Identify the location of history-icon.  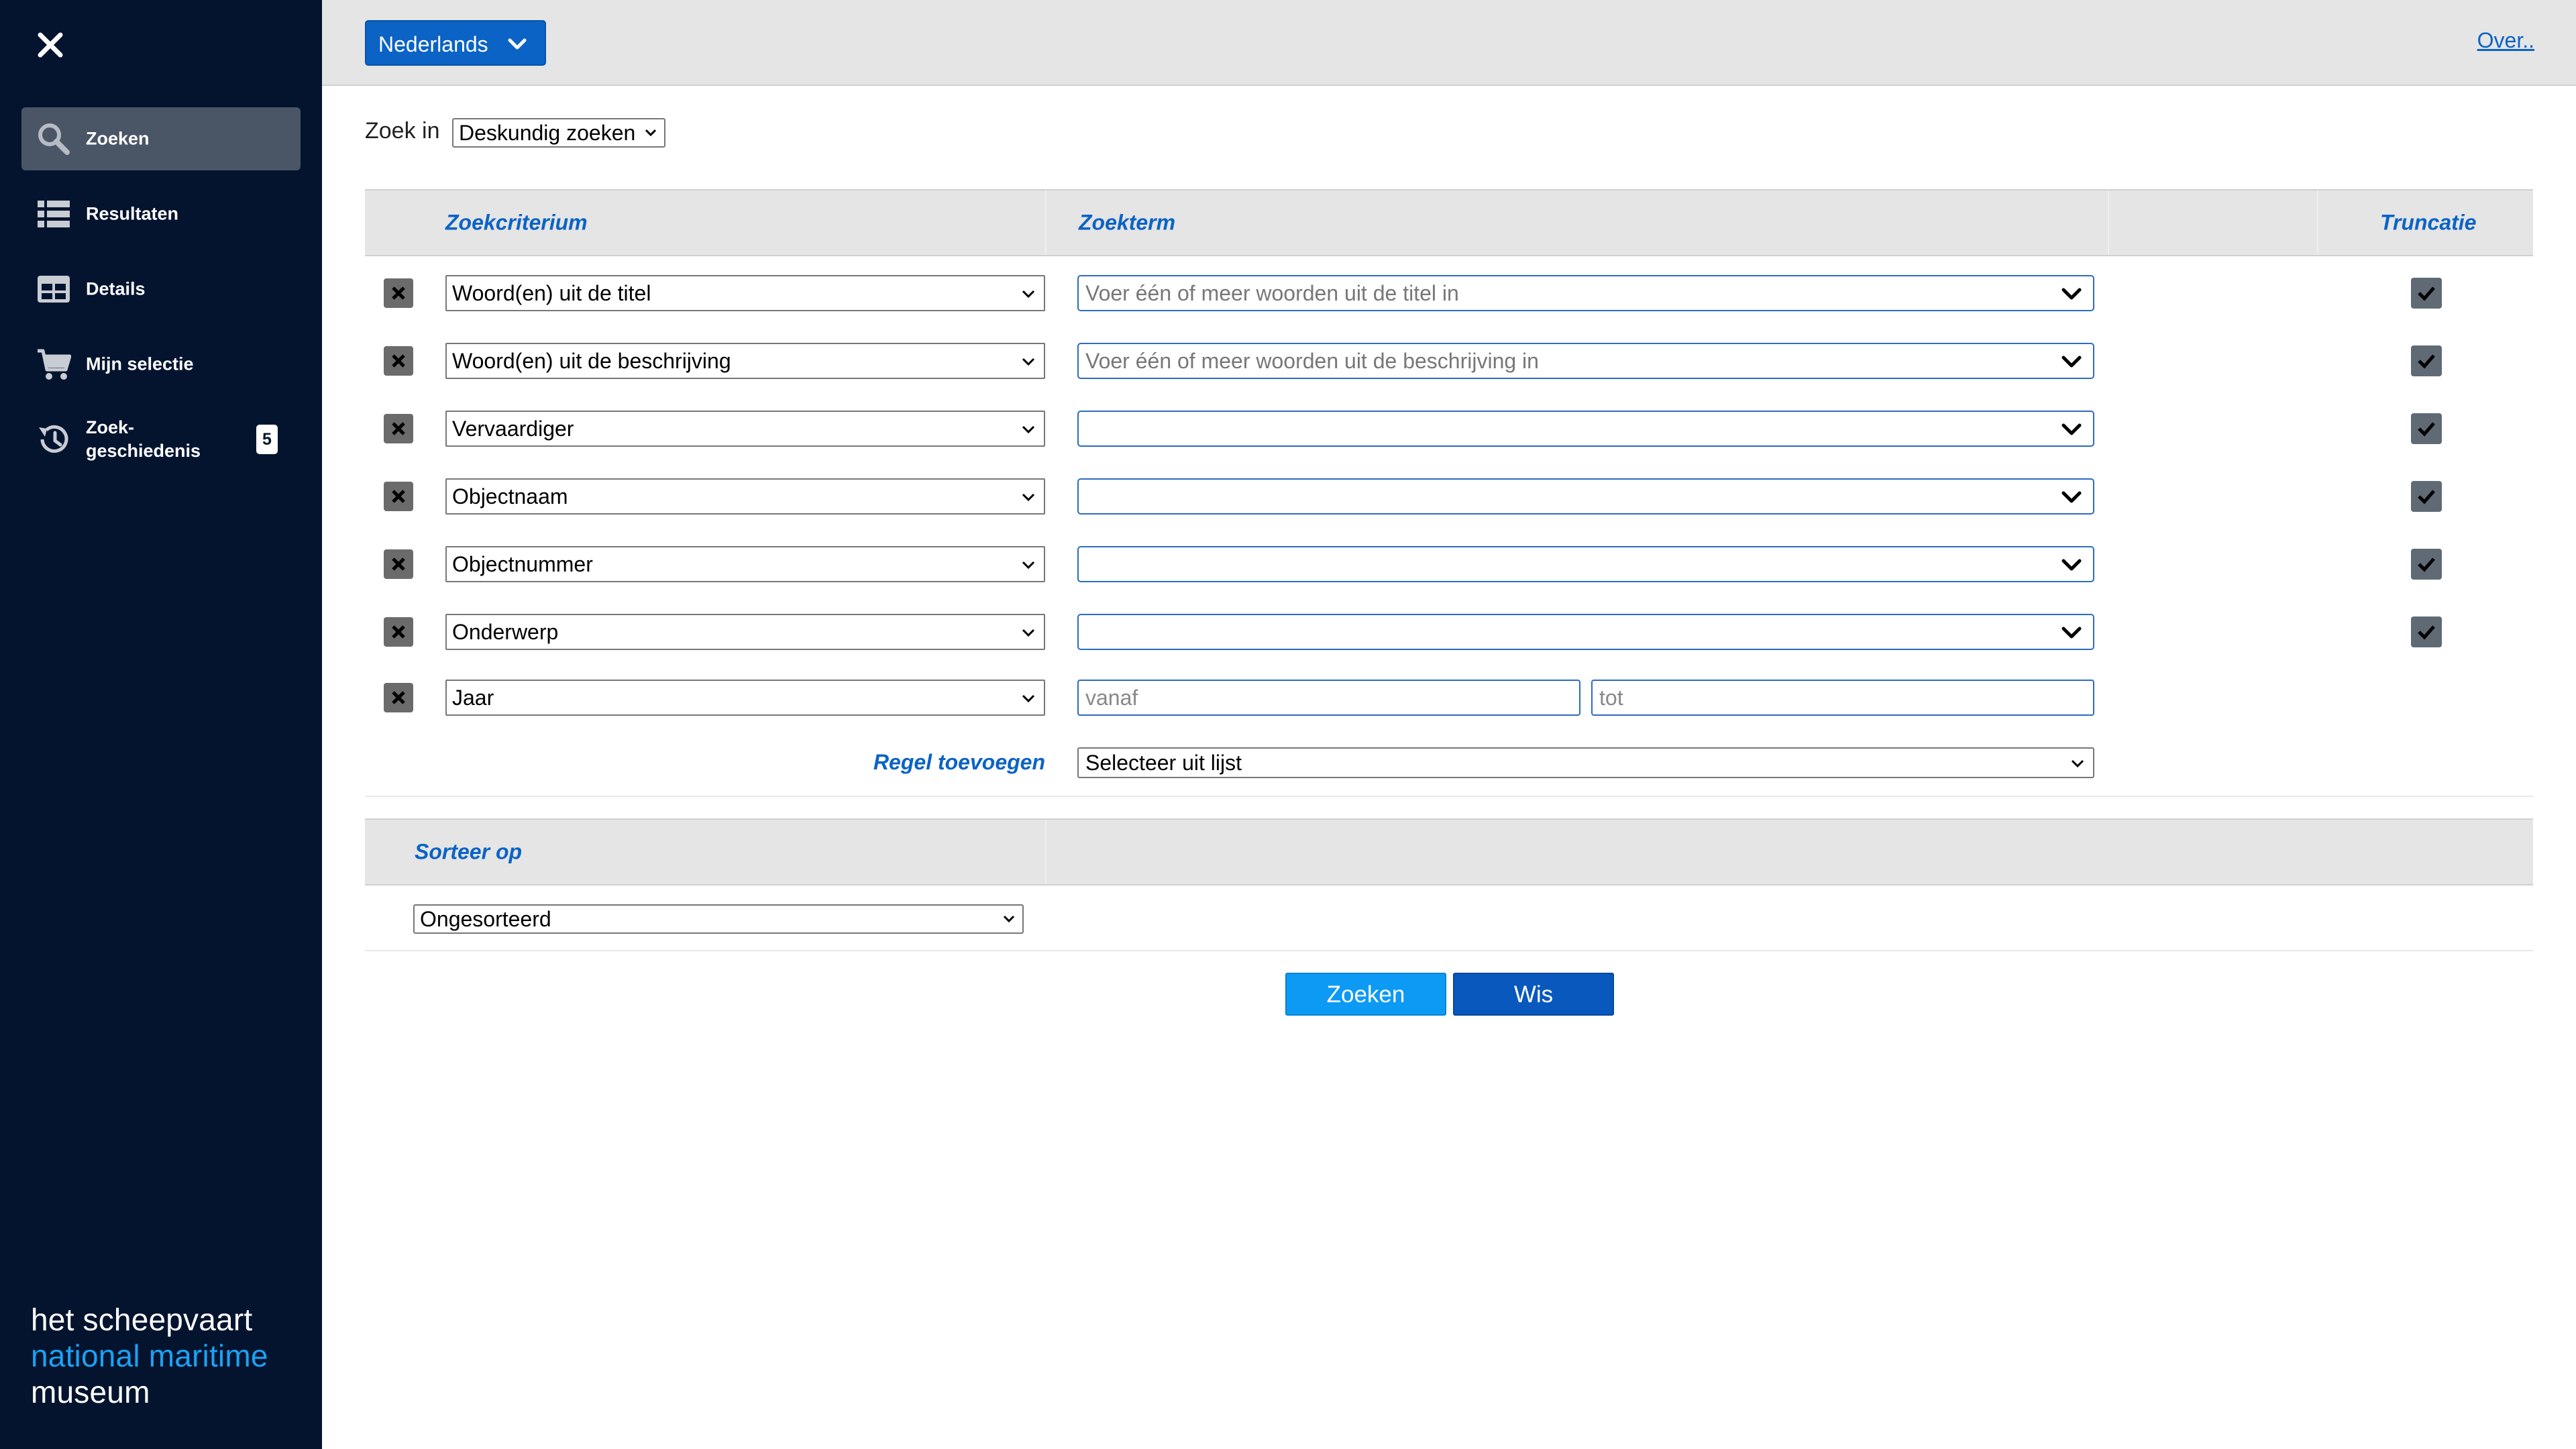
(53, 439).